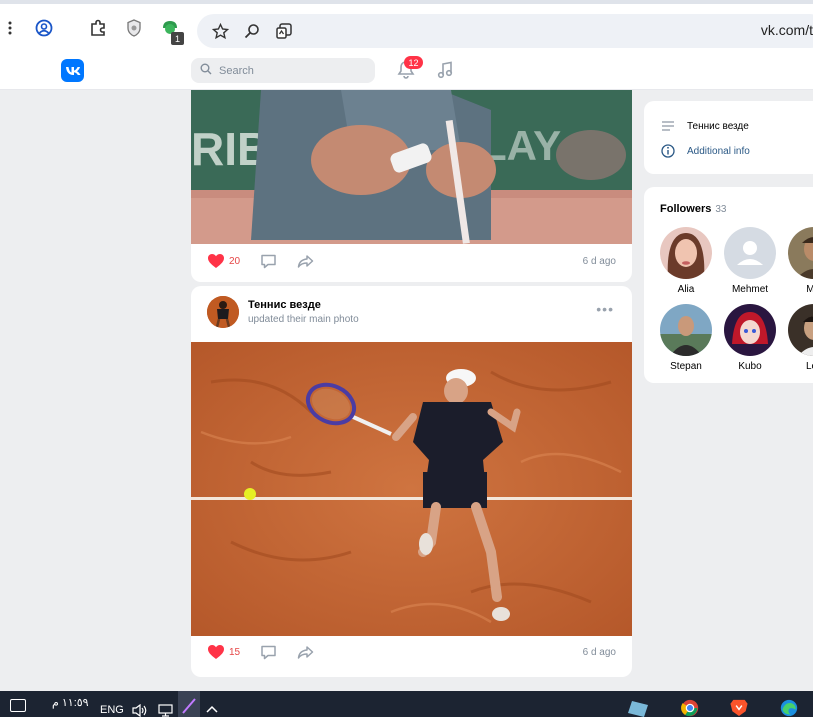 The image size is (813, 717). Describe the element at coordinates (721, 209) in the screenshot. I see `followers-count: 33` at that location.